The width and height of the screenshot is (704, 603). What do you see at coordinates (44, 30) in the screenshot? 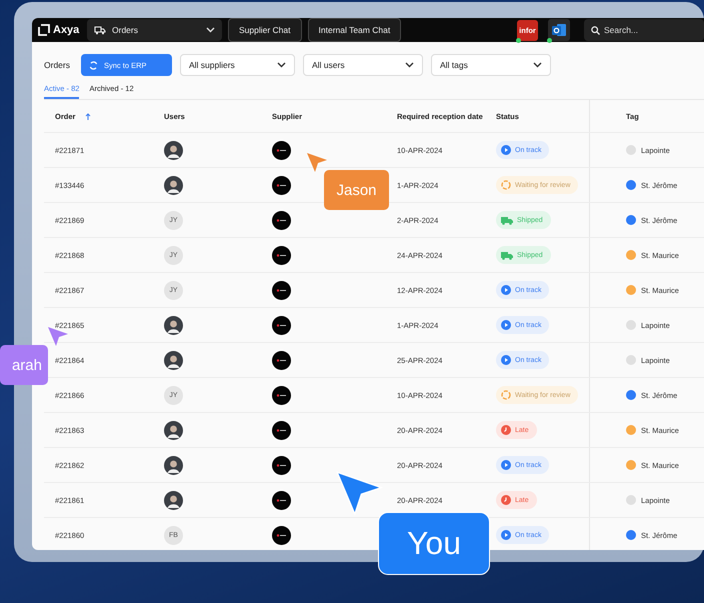
I see `logo-icon` at bounding box center [44, 30].